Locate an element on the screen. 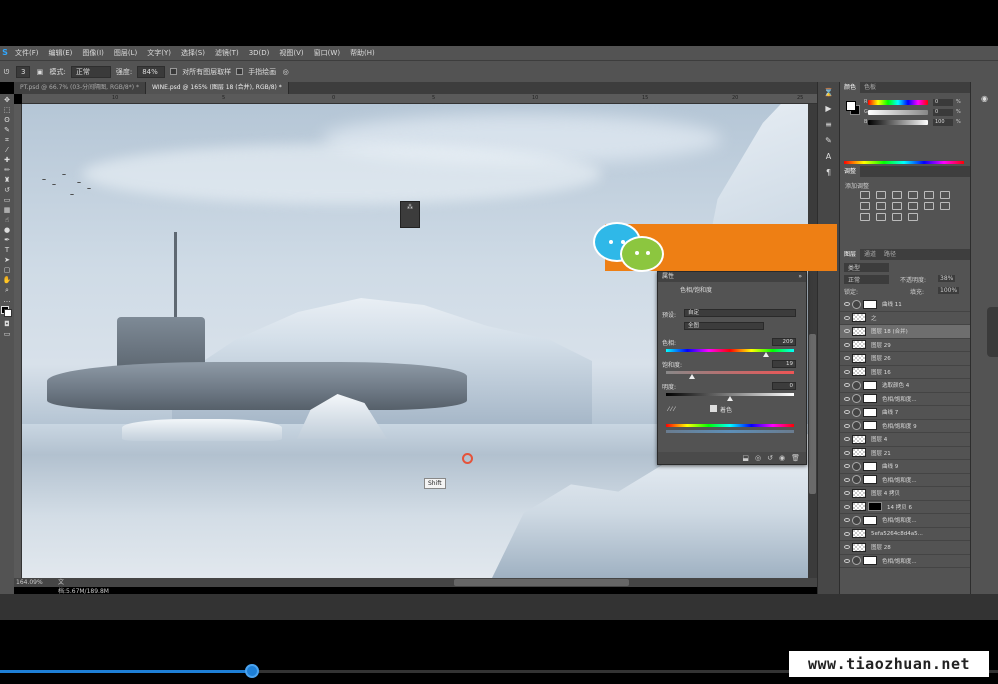 The width and height of the screenshot is (998, 684). tab-paths: 路径 is located at coordinates (890, 254).